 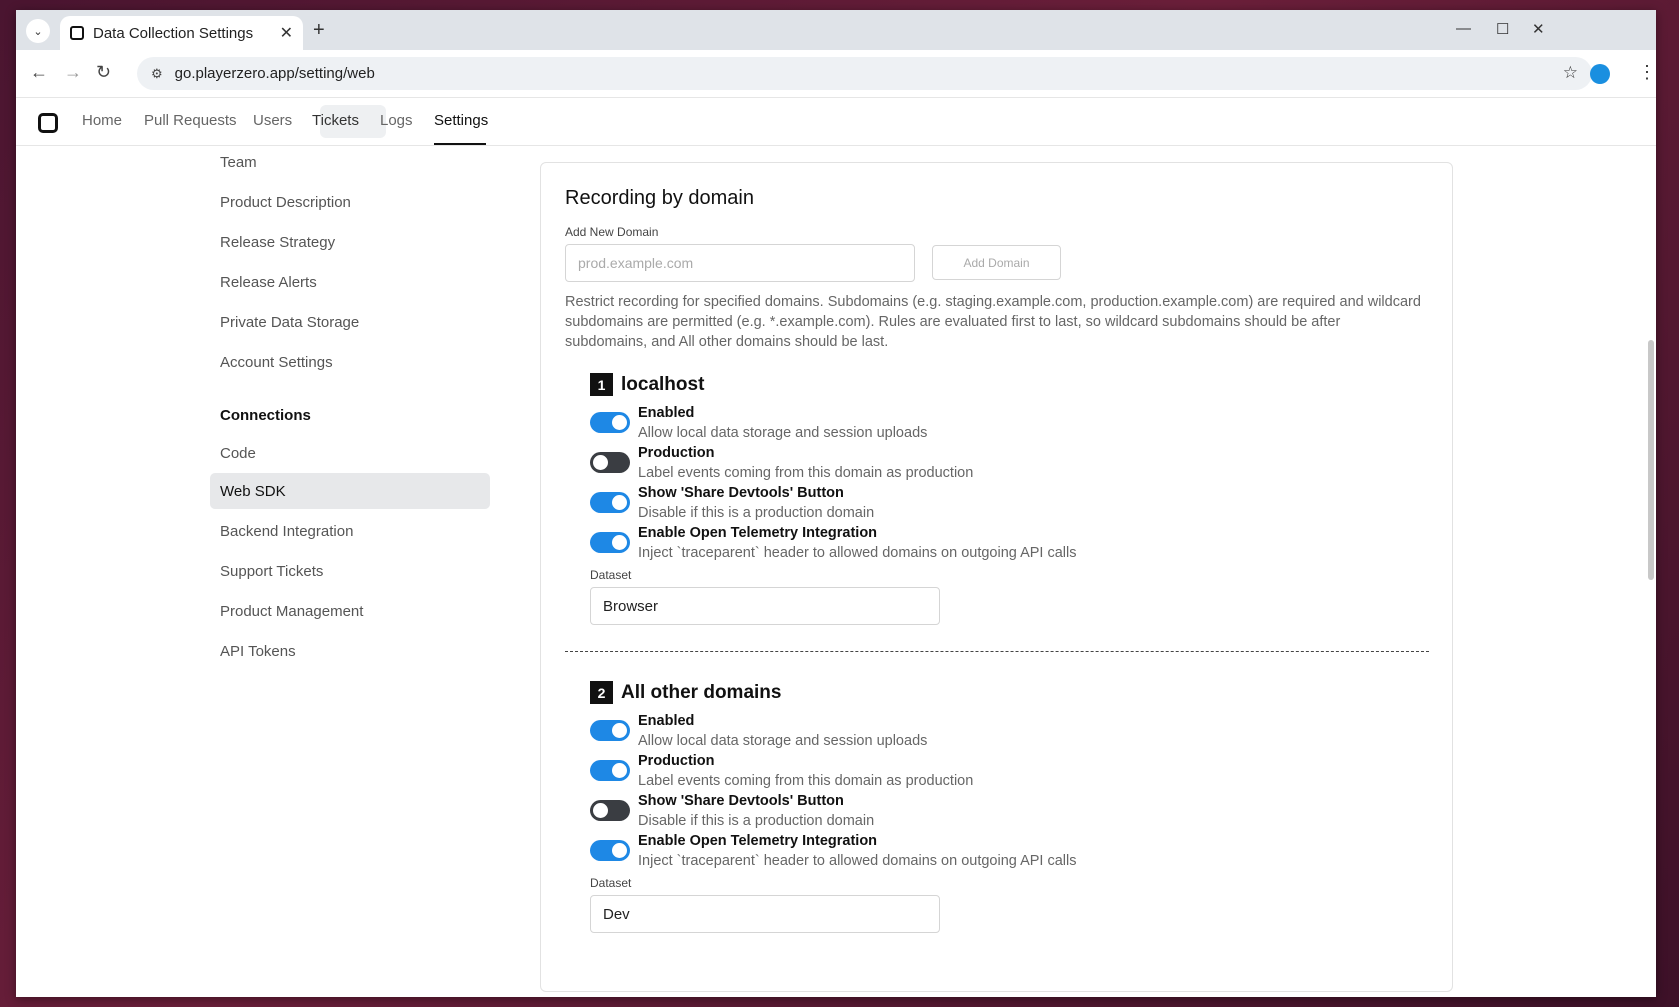 I want to click on browser-menu-icon: ⋮, so click(x=1647, y=72).